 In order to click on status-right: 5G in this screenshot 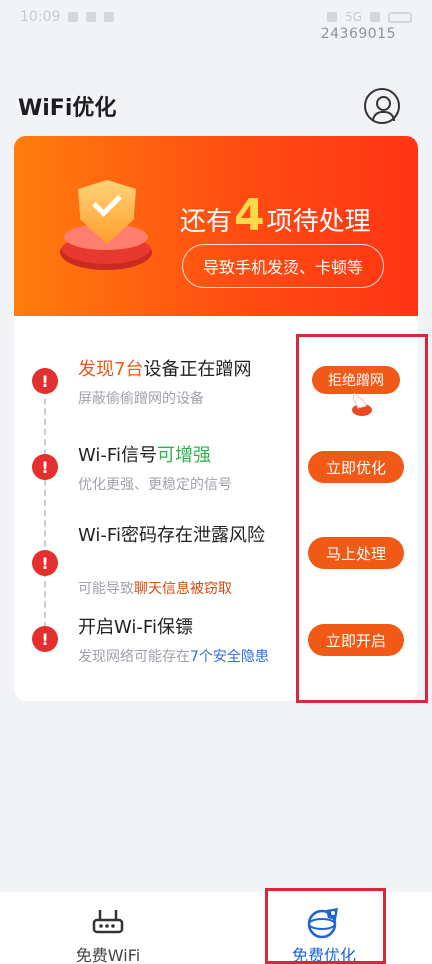, I will do `click(369, 17)`.